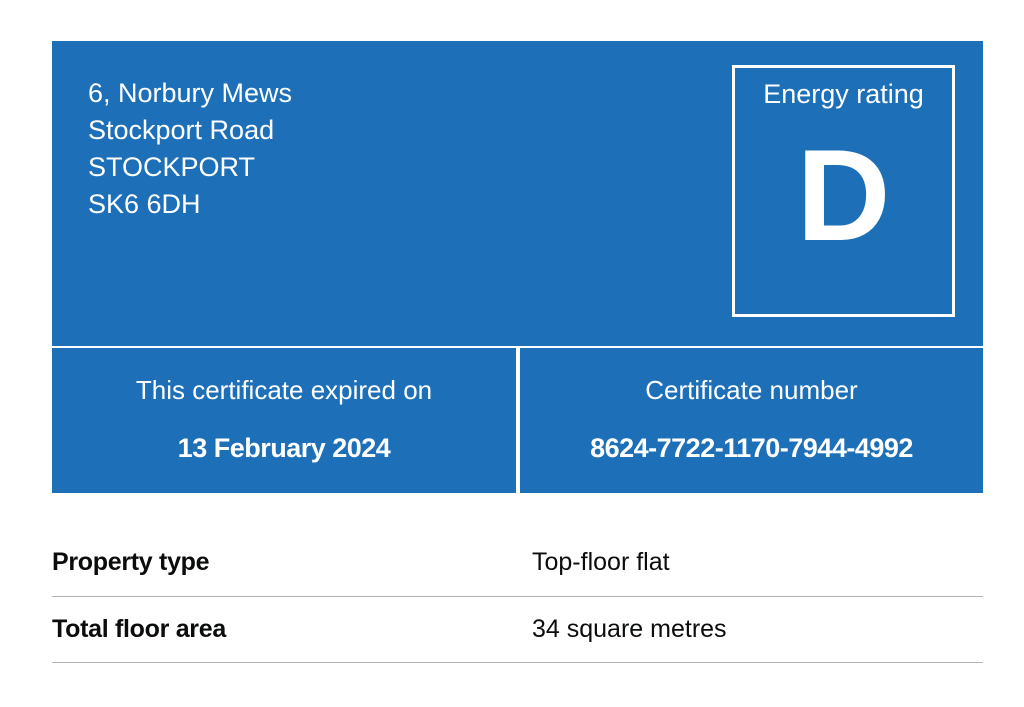 The height and width of the screenshot is (707, 1024). I want to click on address-line-1: 6, Norbury Mews, so click(190, 93).